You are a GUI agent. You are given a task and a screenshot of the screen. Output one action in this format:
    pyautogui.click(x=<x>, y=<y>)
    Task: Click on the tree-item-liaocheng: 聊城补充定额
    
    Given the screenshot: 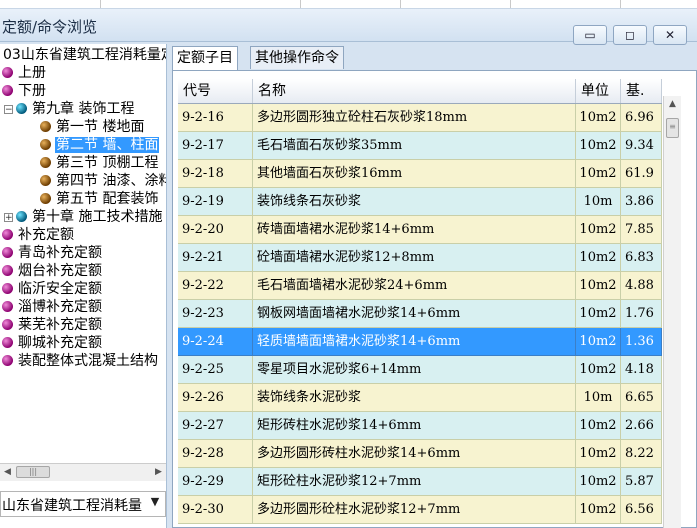 What is the action you would take?
    pyautogui.click(x=52, y=343)
    